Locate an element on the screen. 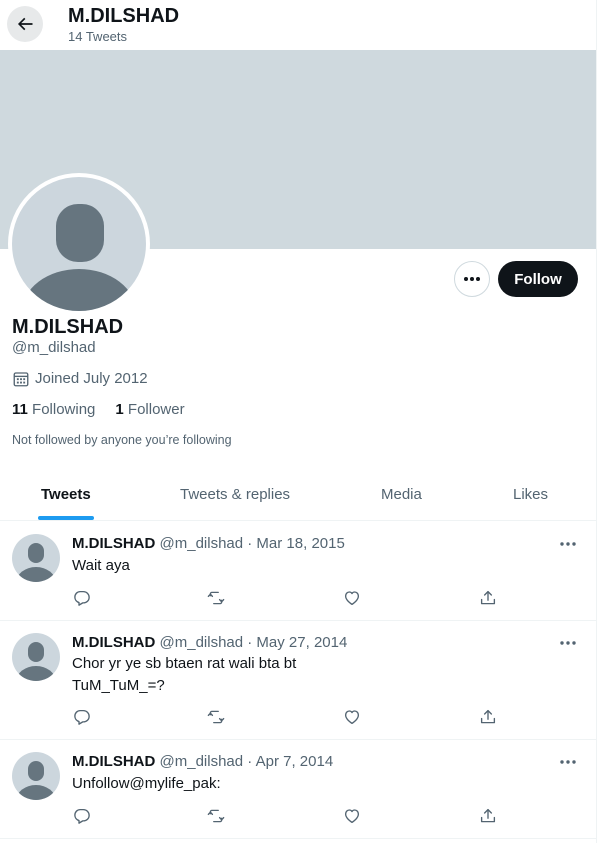 The height and width of the screenshot is (843, 601). followers-label: Follower is located at coordinates (156, 409).